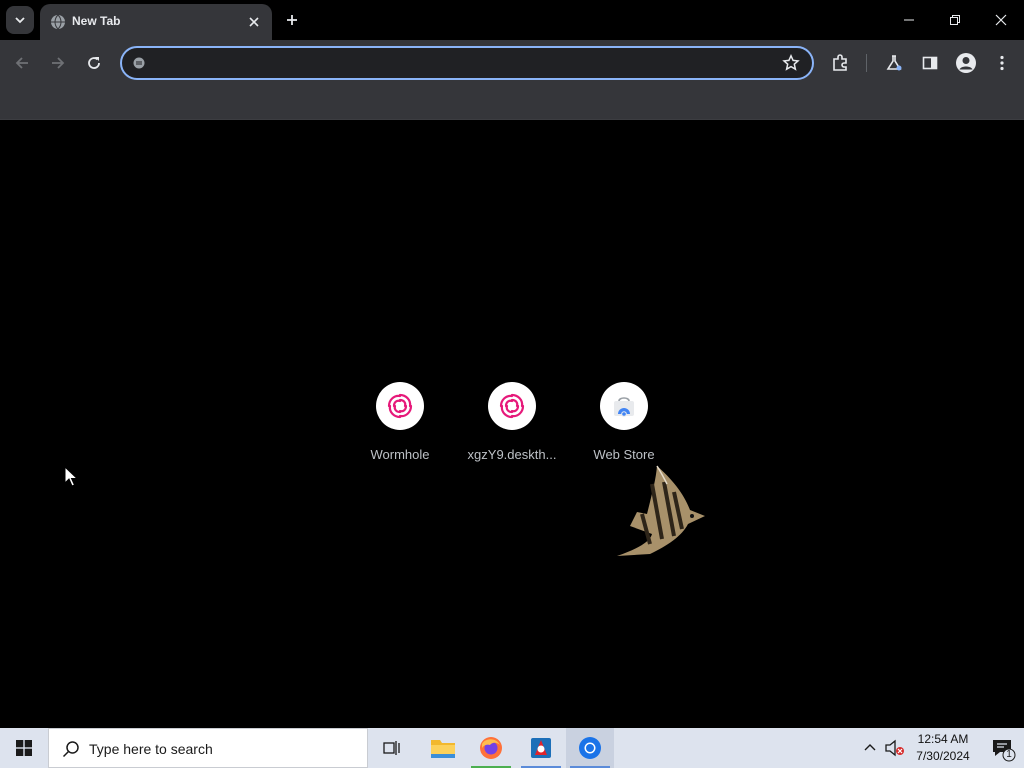 Image resolution: width=1024 pixels, height=768 pixels. Describe the element at coordinates (151, 749) in the screenshot. I see `search-placeholder: Type here to search` at that location.